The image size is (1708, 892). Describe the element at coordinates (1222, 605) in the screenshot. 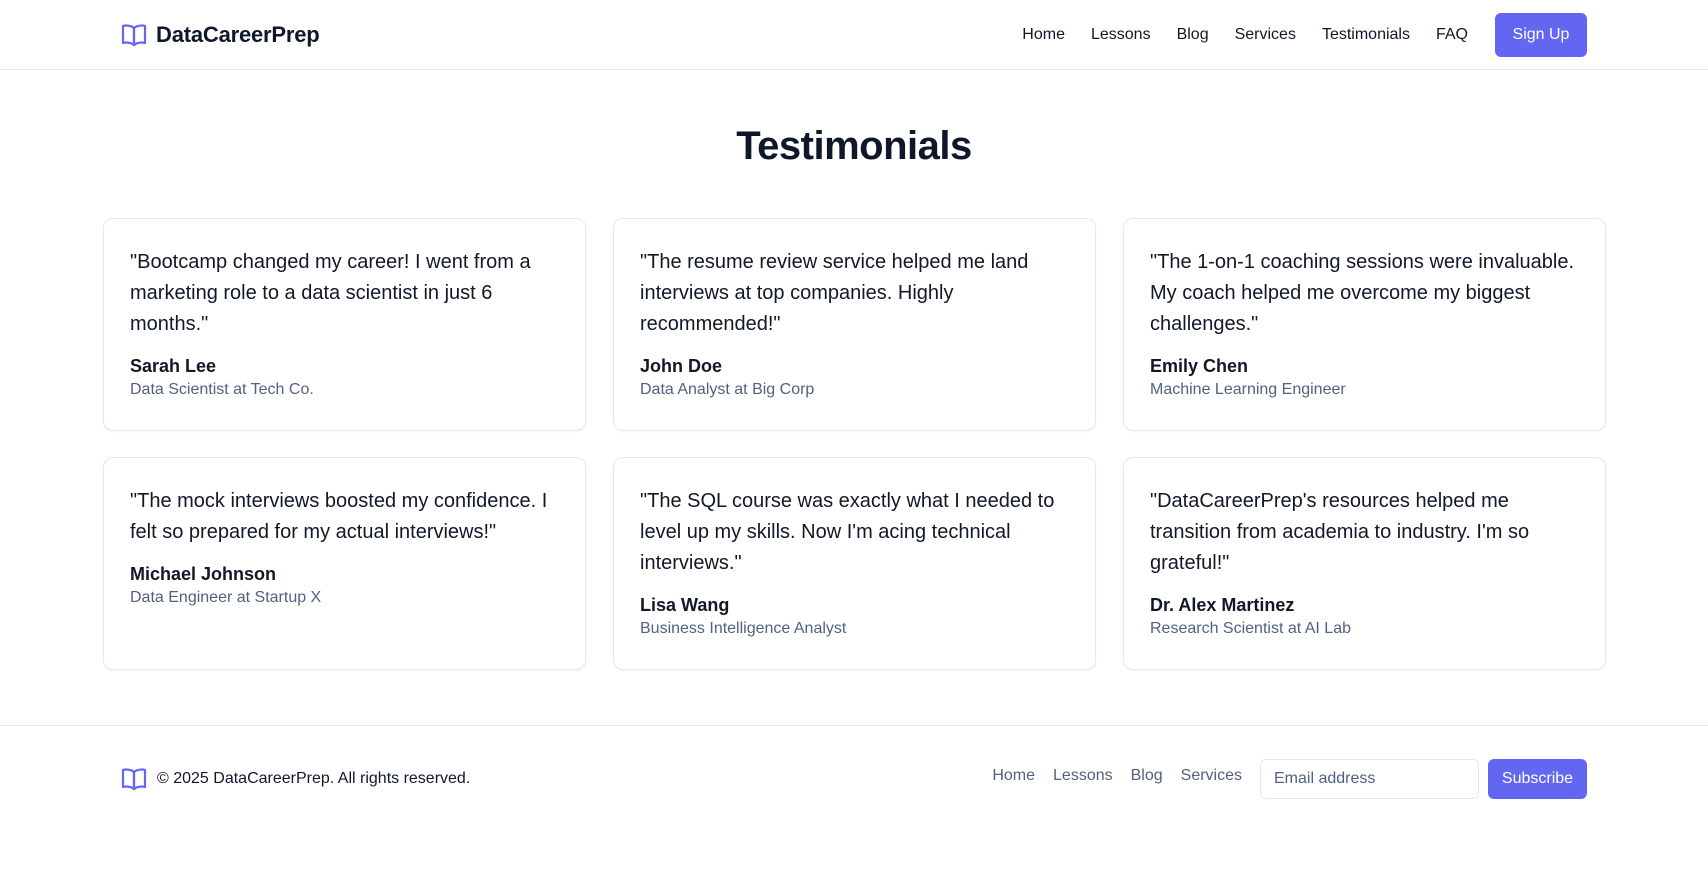

I see `testimonial-author: Dr. Alex Martinez` at that location.